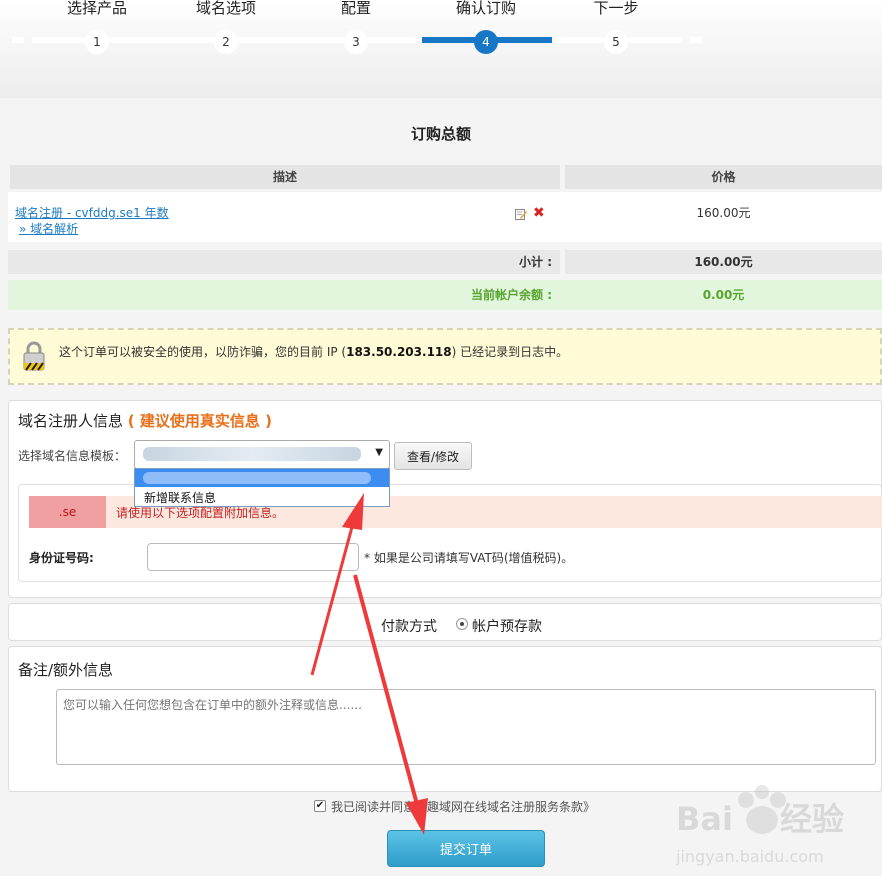 This screenshot has width=882, height=876. What do you see at coordinates (445, 295) in the screenshot?
I see `balance-row: 当前帐户余额 : 0.00元` at bounding box center [445, 295].